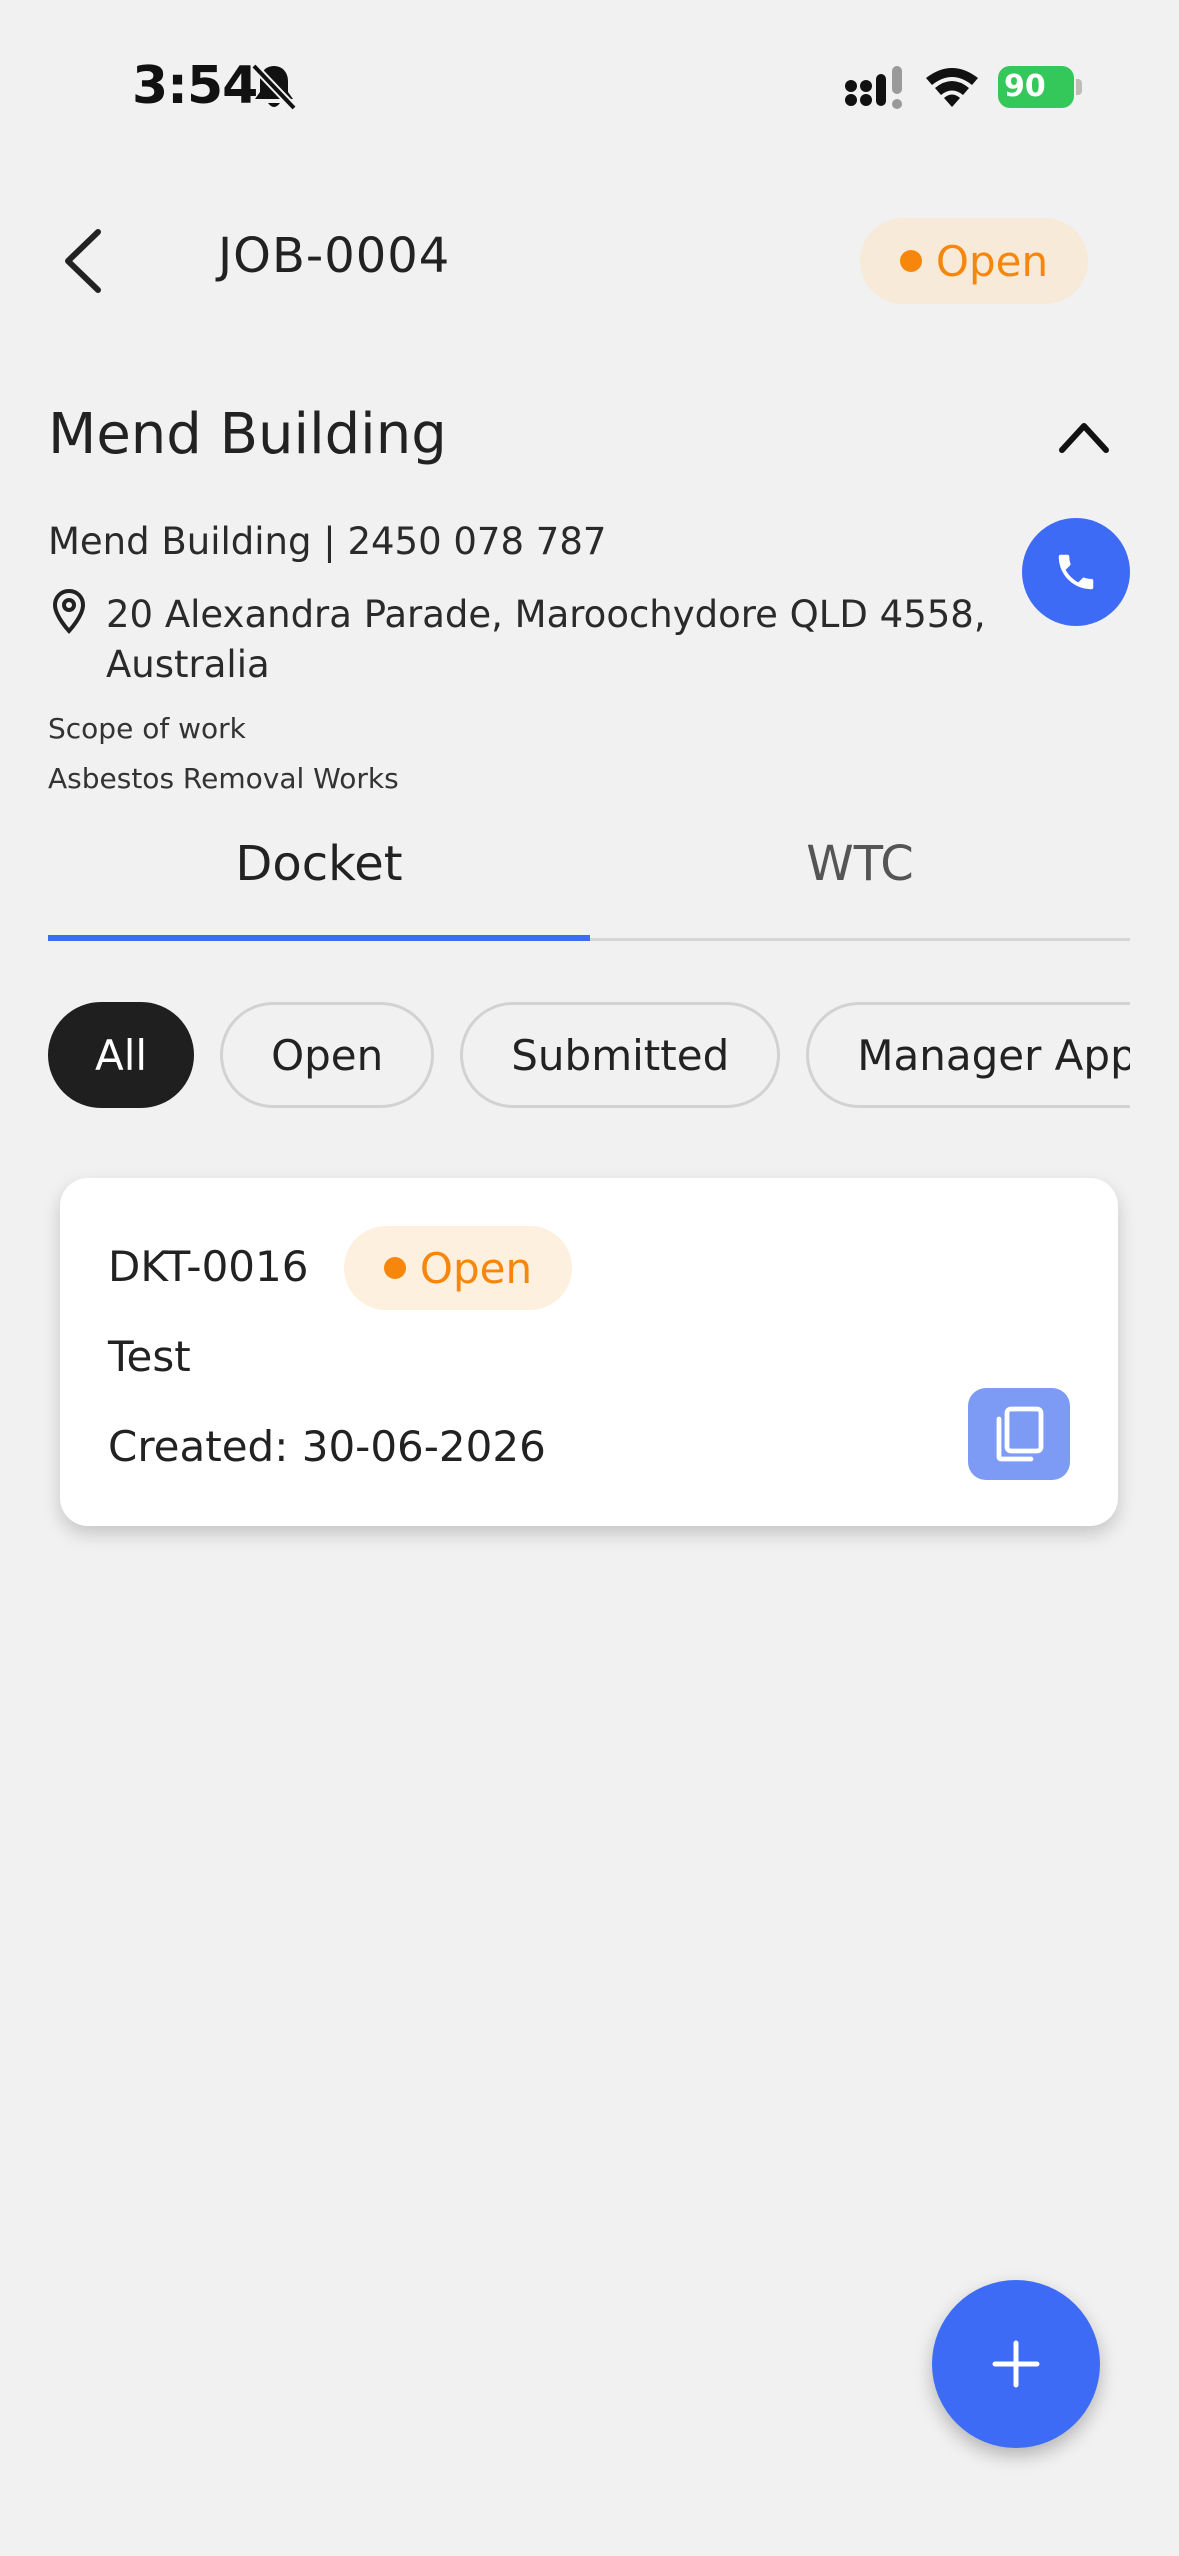 The width and height of the screenshot is (1179, 2556). Describe the element at coordinates (327, 541) in the screenshot. I see `building-contact: Mend Building | 2450 078 787` at that location.